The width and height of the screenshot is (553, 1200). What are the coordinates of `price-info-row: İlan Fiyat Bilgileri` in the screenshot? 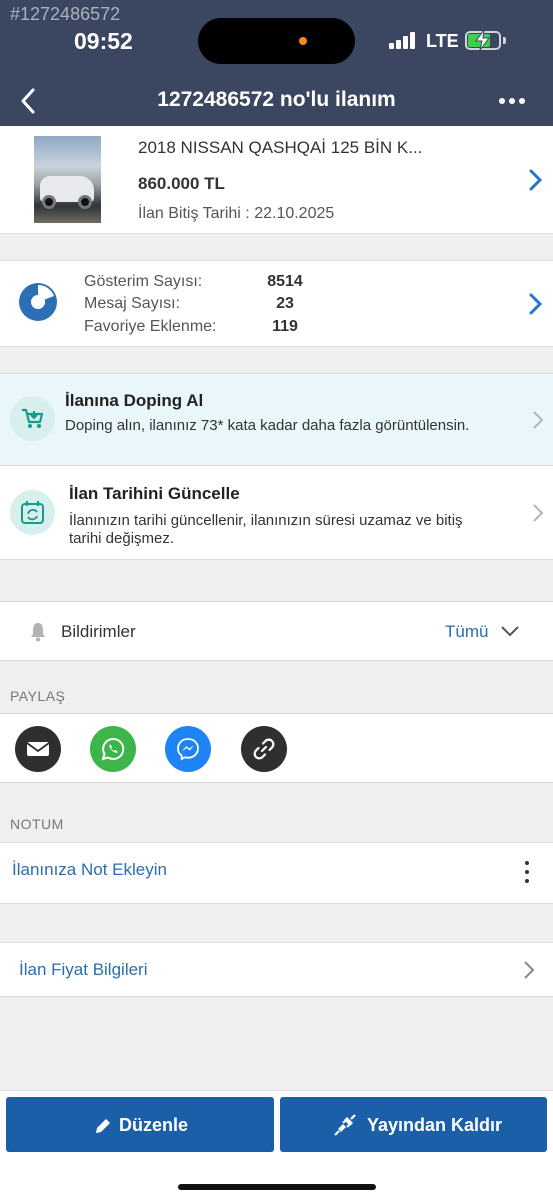 It's located at (276, 969).